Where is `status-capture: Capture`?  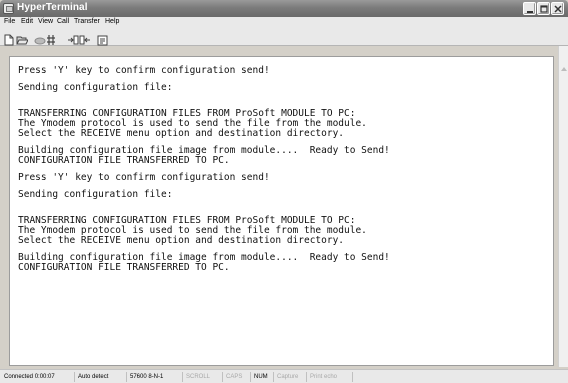 status-capture: Capture is located at coordinates (285, 377).